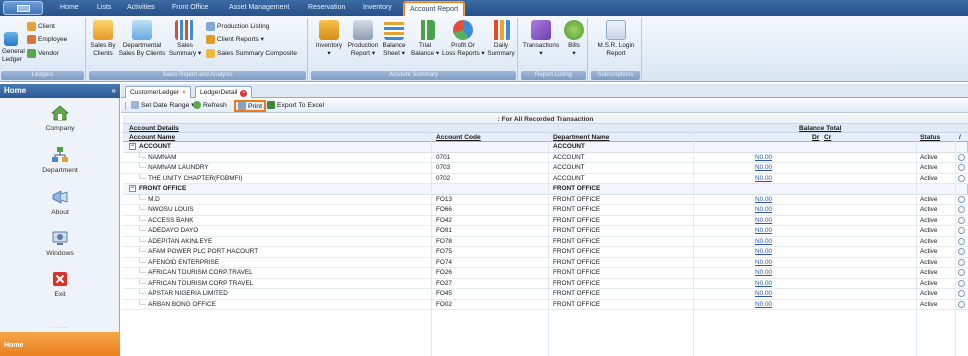 The width and height of the screenshot is (968, 356). What do you see at coordinates (43, 53) in the screenshot?
I see `vendor-ledger-button: Vendor` at bounding box center [43, 53].